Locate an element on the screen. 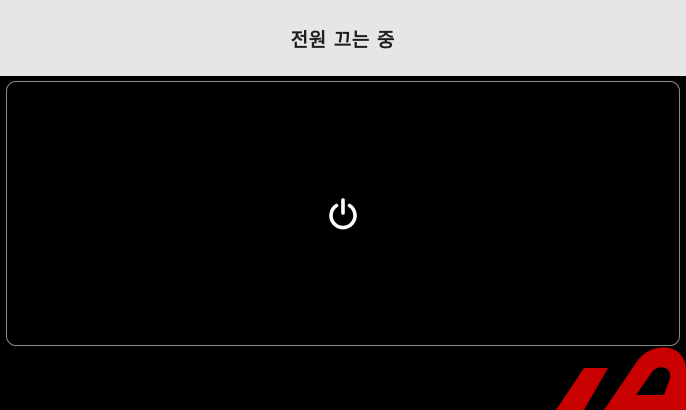  page-title: 전원 끄는 중 is located at coordinates (343, 39).